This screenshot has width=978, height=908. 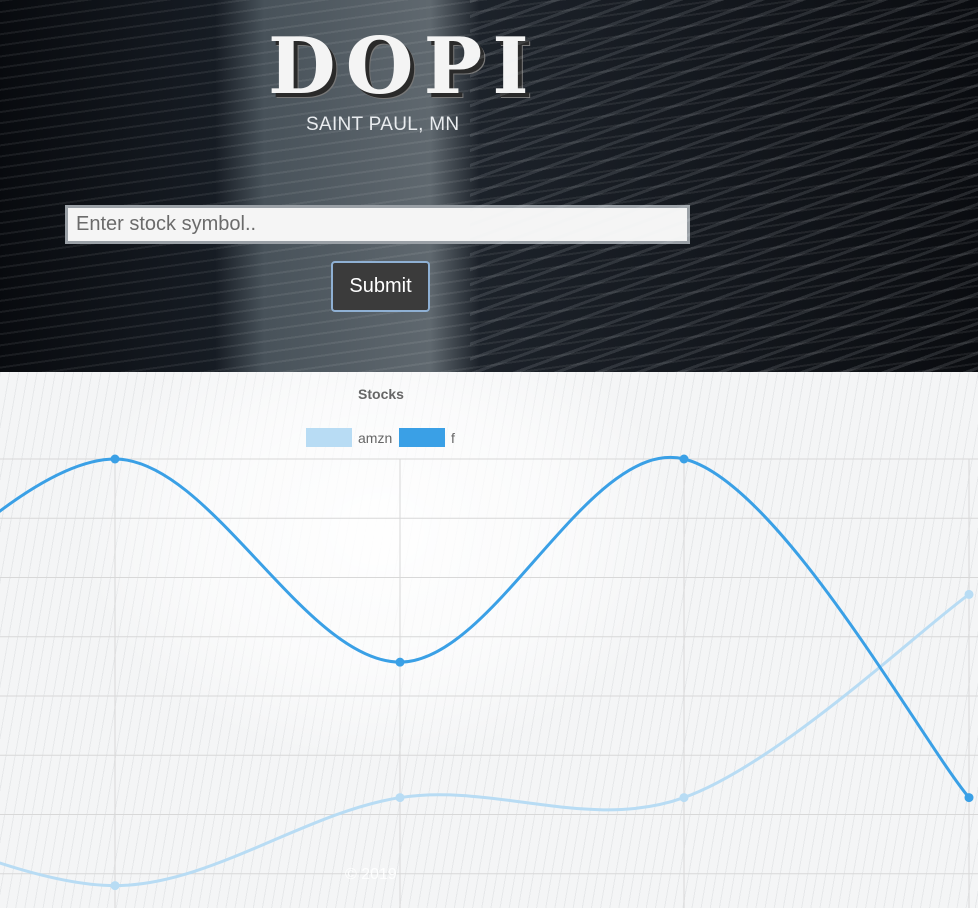 I want to click on footer-copyright: © 2019, so click(x=371, y=874).